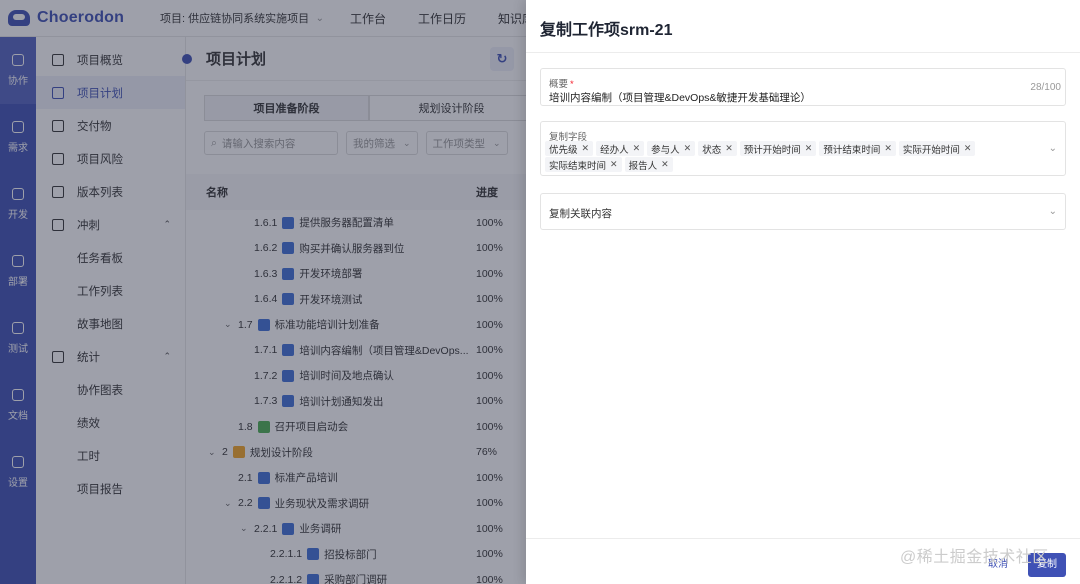 The image size is (1080, 584). I want to click on copy-related-label: 复制关联内容, so click(580, 214).